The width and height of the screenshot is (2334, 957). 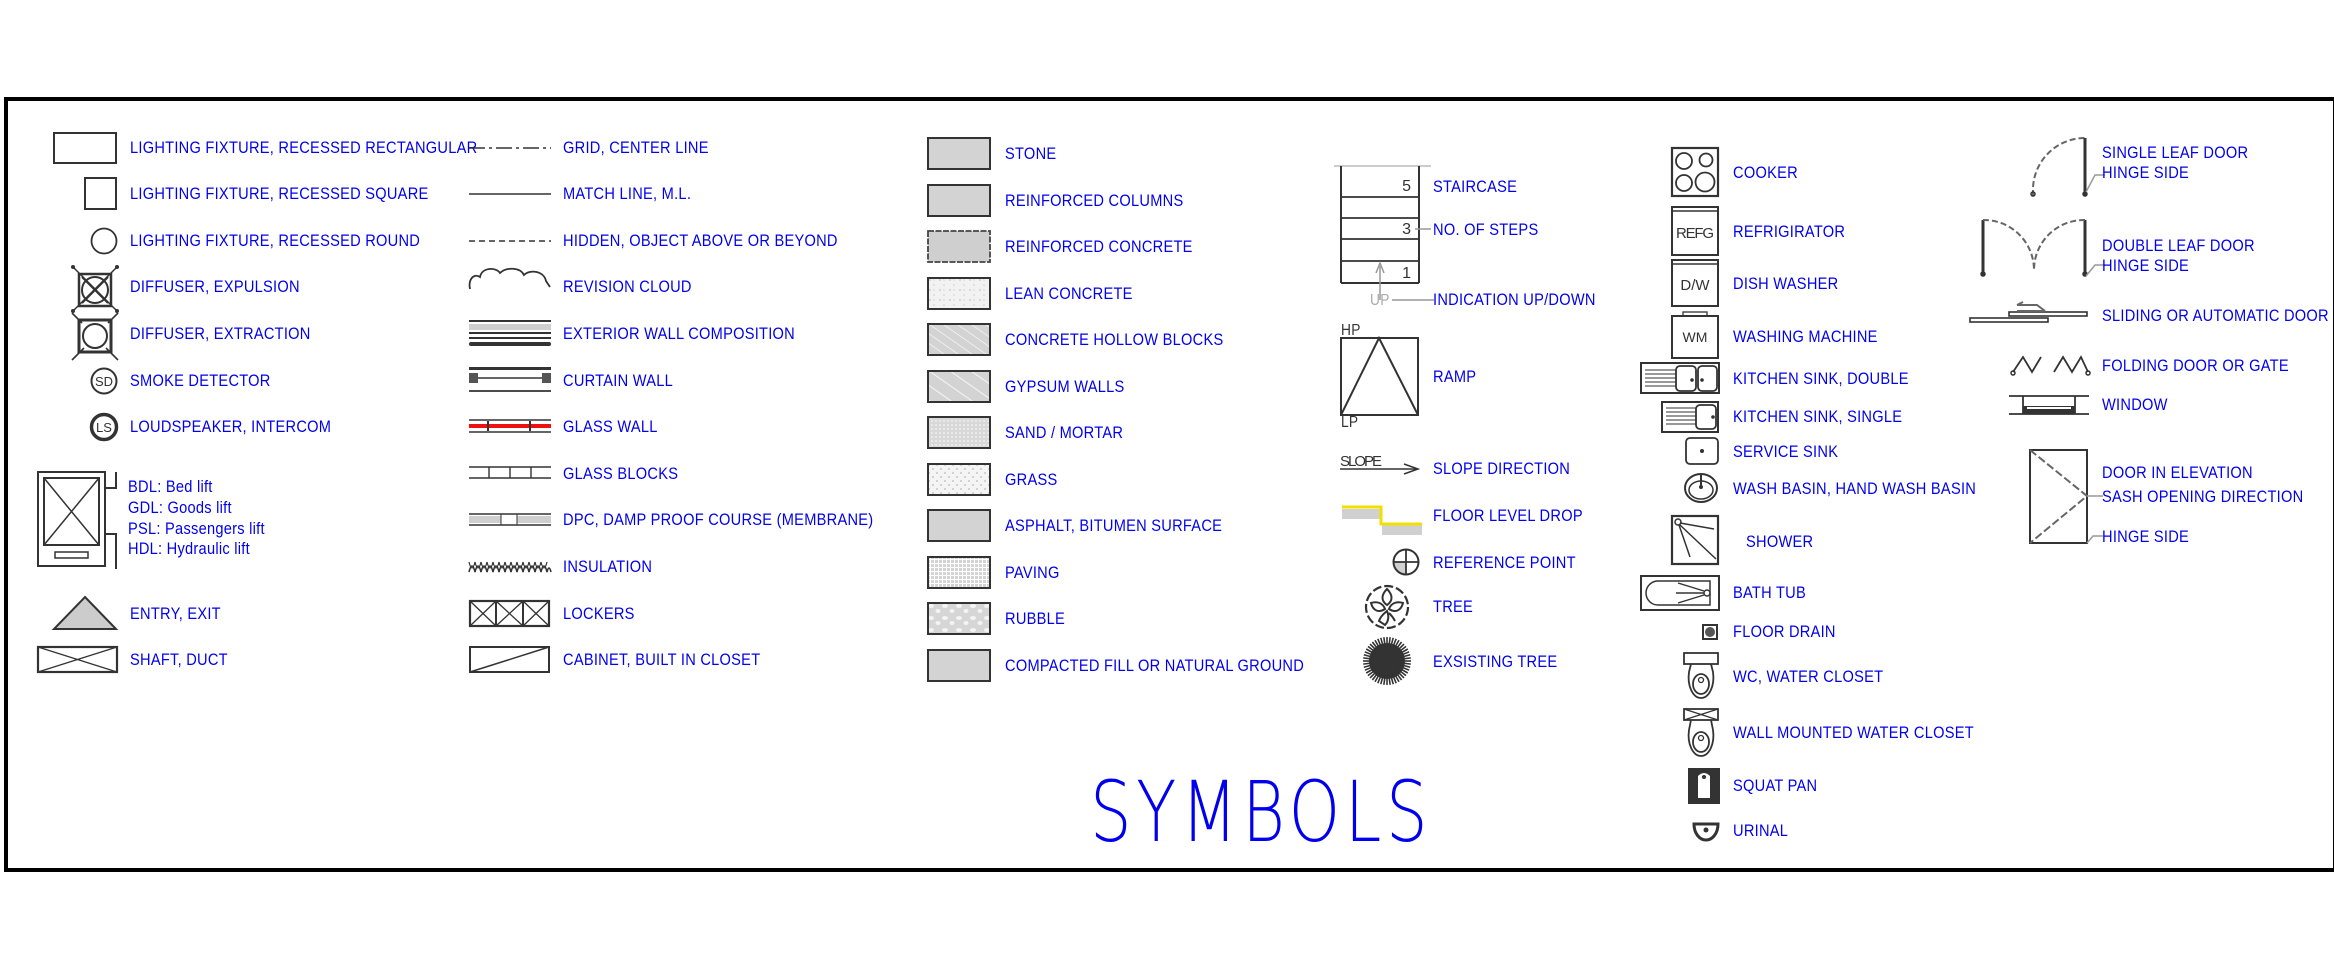 What do you see at coordinates (700, 240) in the screenshot?
I see `legend-label: HIDDEN, OBJECT ABOVE OR BEYOND` at bounding box center [700, 240].